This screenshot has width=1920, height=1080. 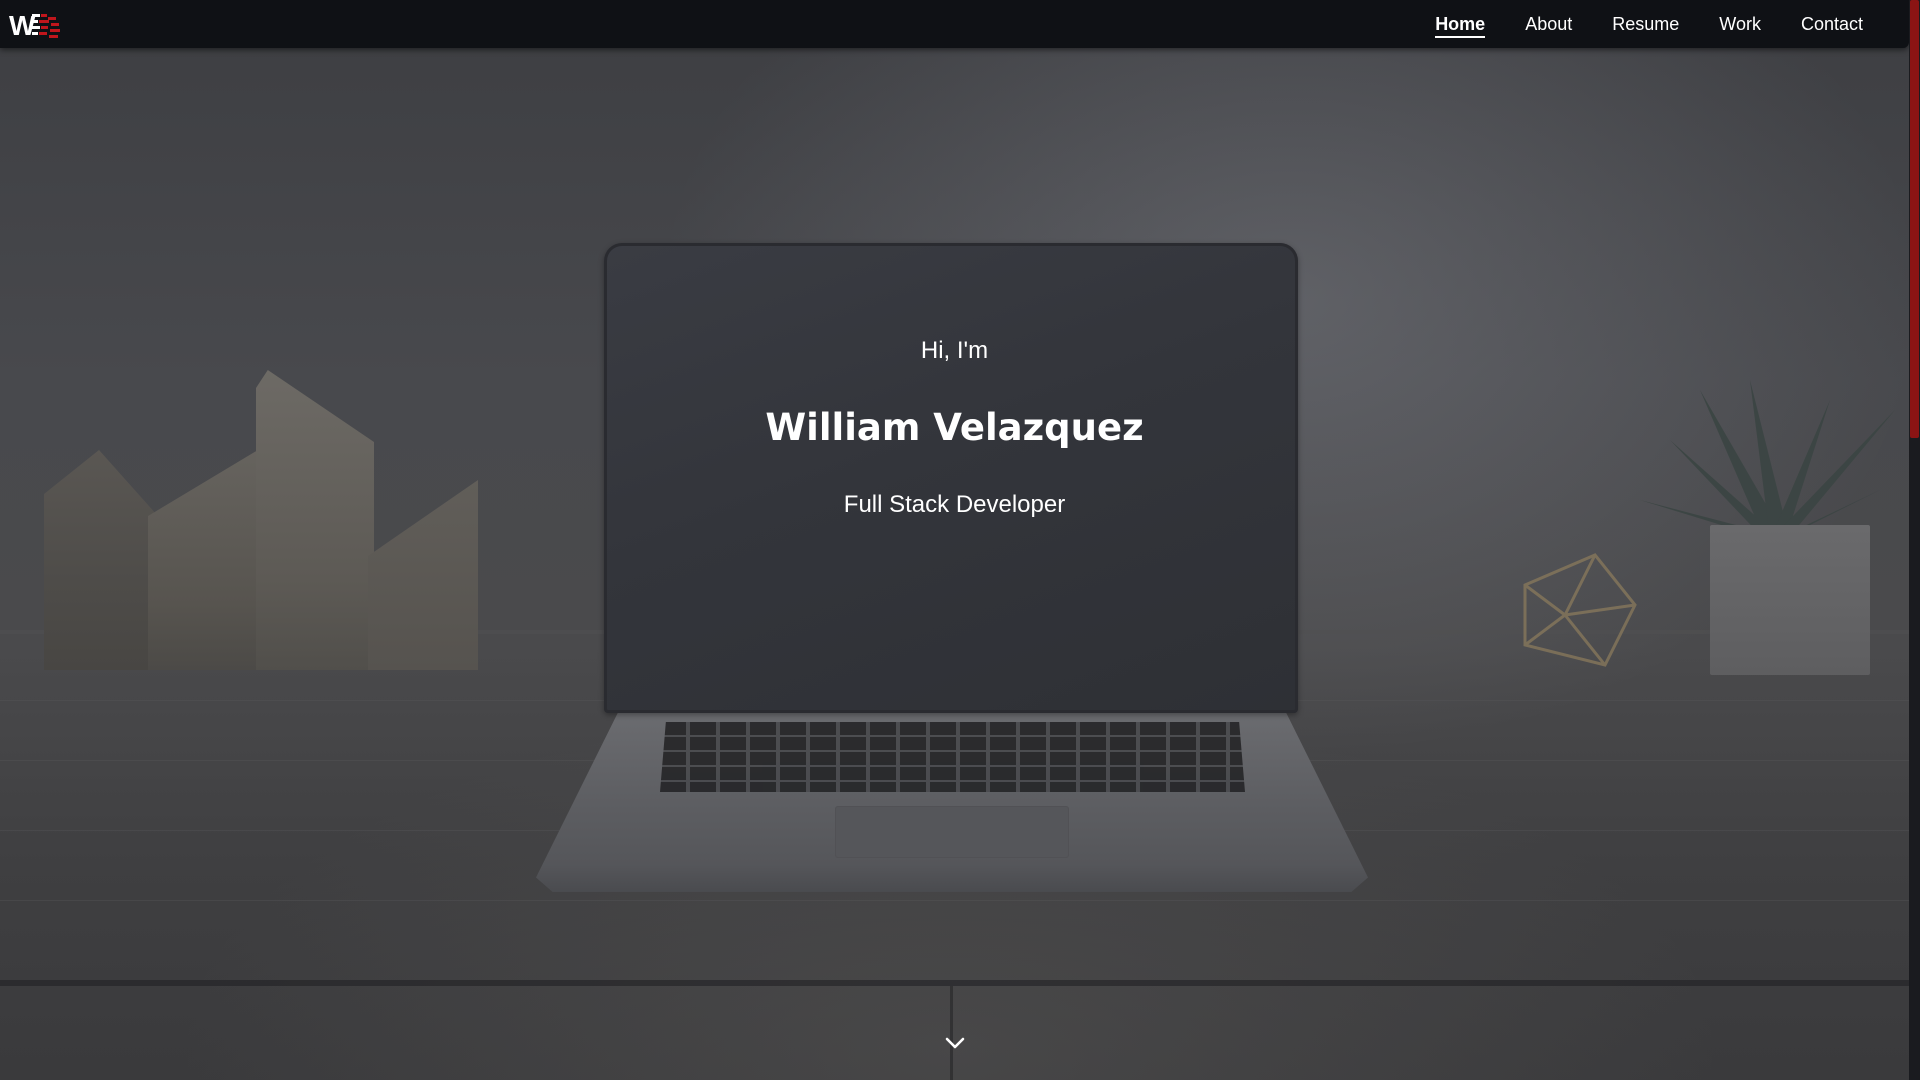 What do you see at coordinates (954, 350) in the screenshot?
I see `hero-greeting: Hi, I'm` at bounding box center [954, 350].